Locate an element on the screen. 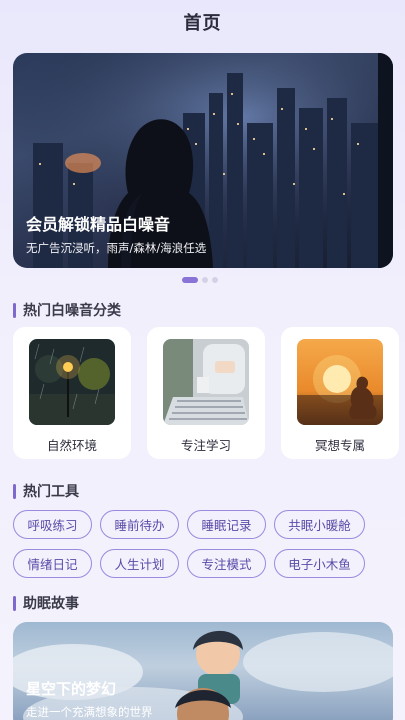 The image size is (405, 720). section-title: 热门工具 is located at coordinates (51, 492).